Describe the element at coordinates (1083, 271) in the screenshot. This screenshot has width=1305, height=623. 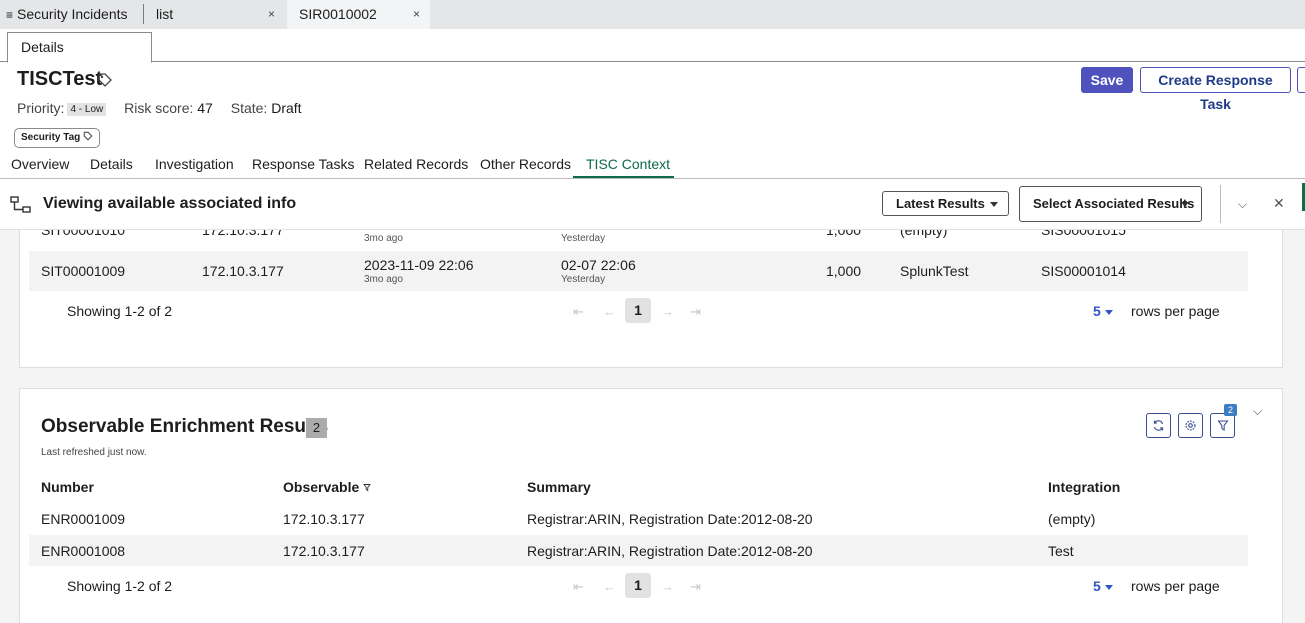
I see `sighting-sis-link: SIS00001014` at that location.